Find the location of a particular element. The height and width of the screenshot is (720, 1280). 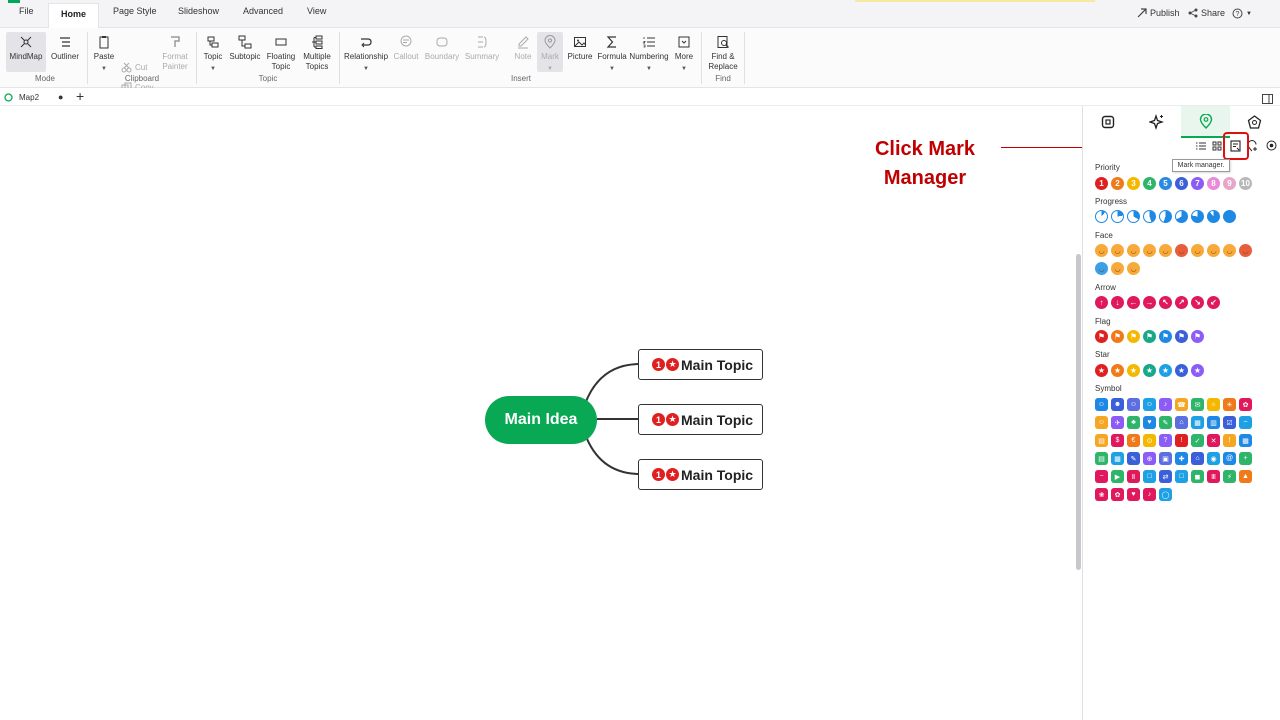

arrow-mark-icon: ↙ is located at coordinates (1213, 302).